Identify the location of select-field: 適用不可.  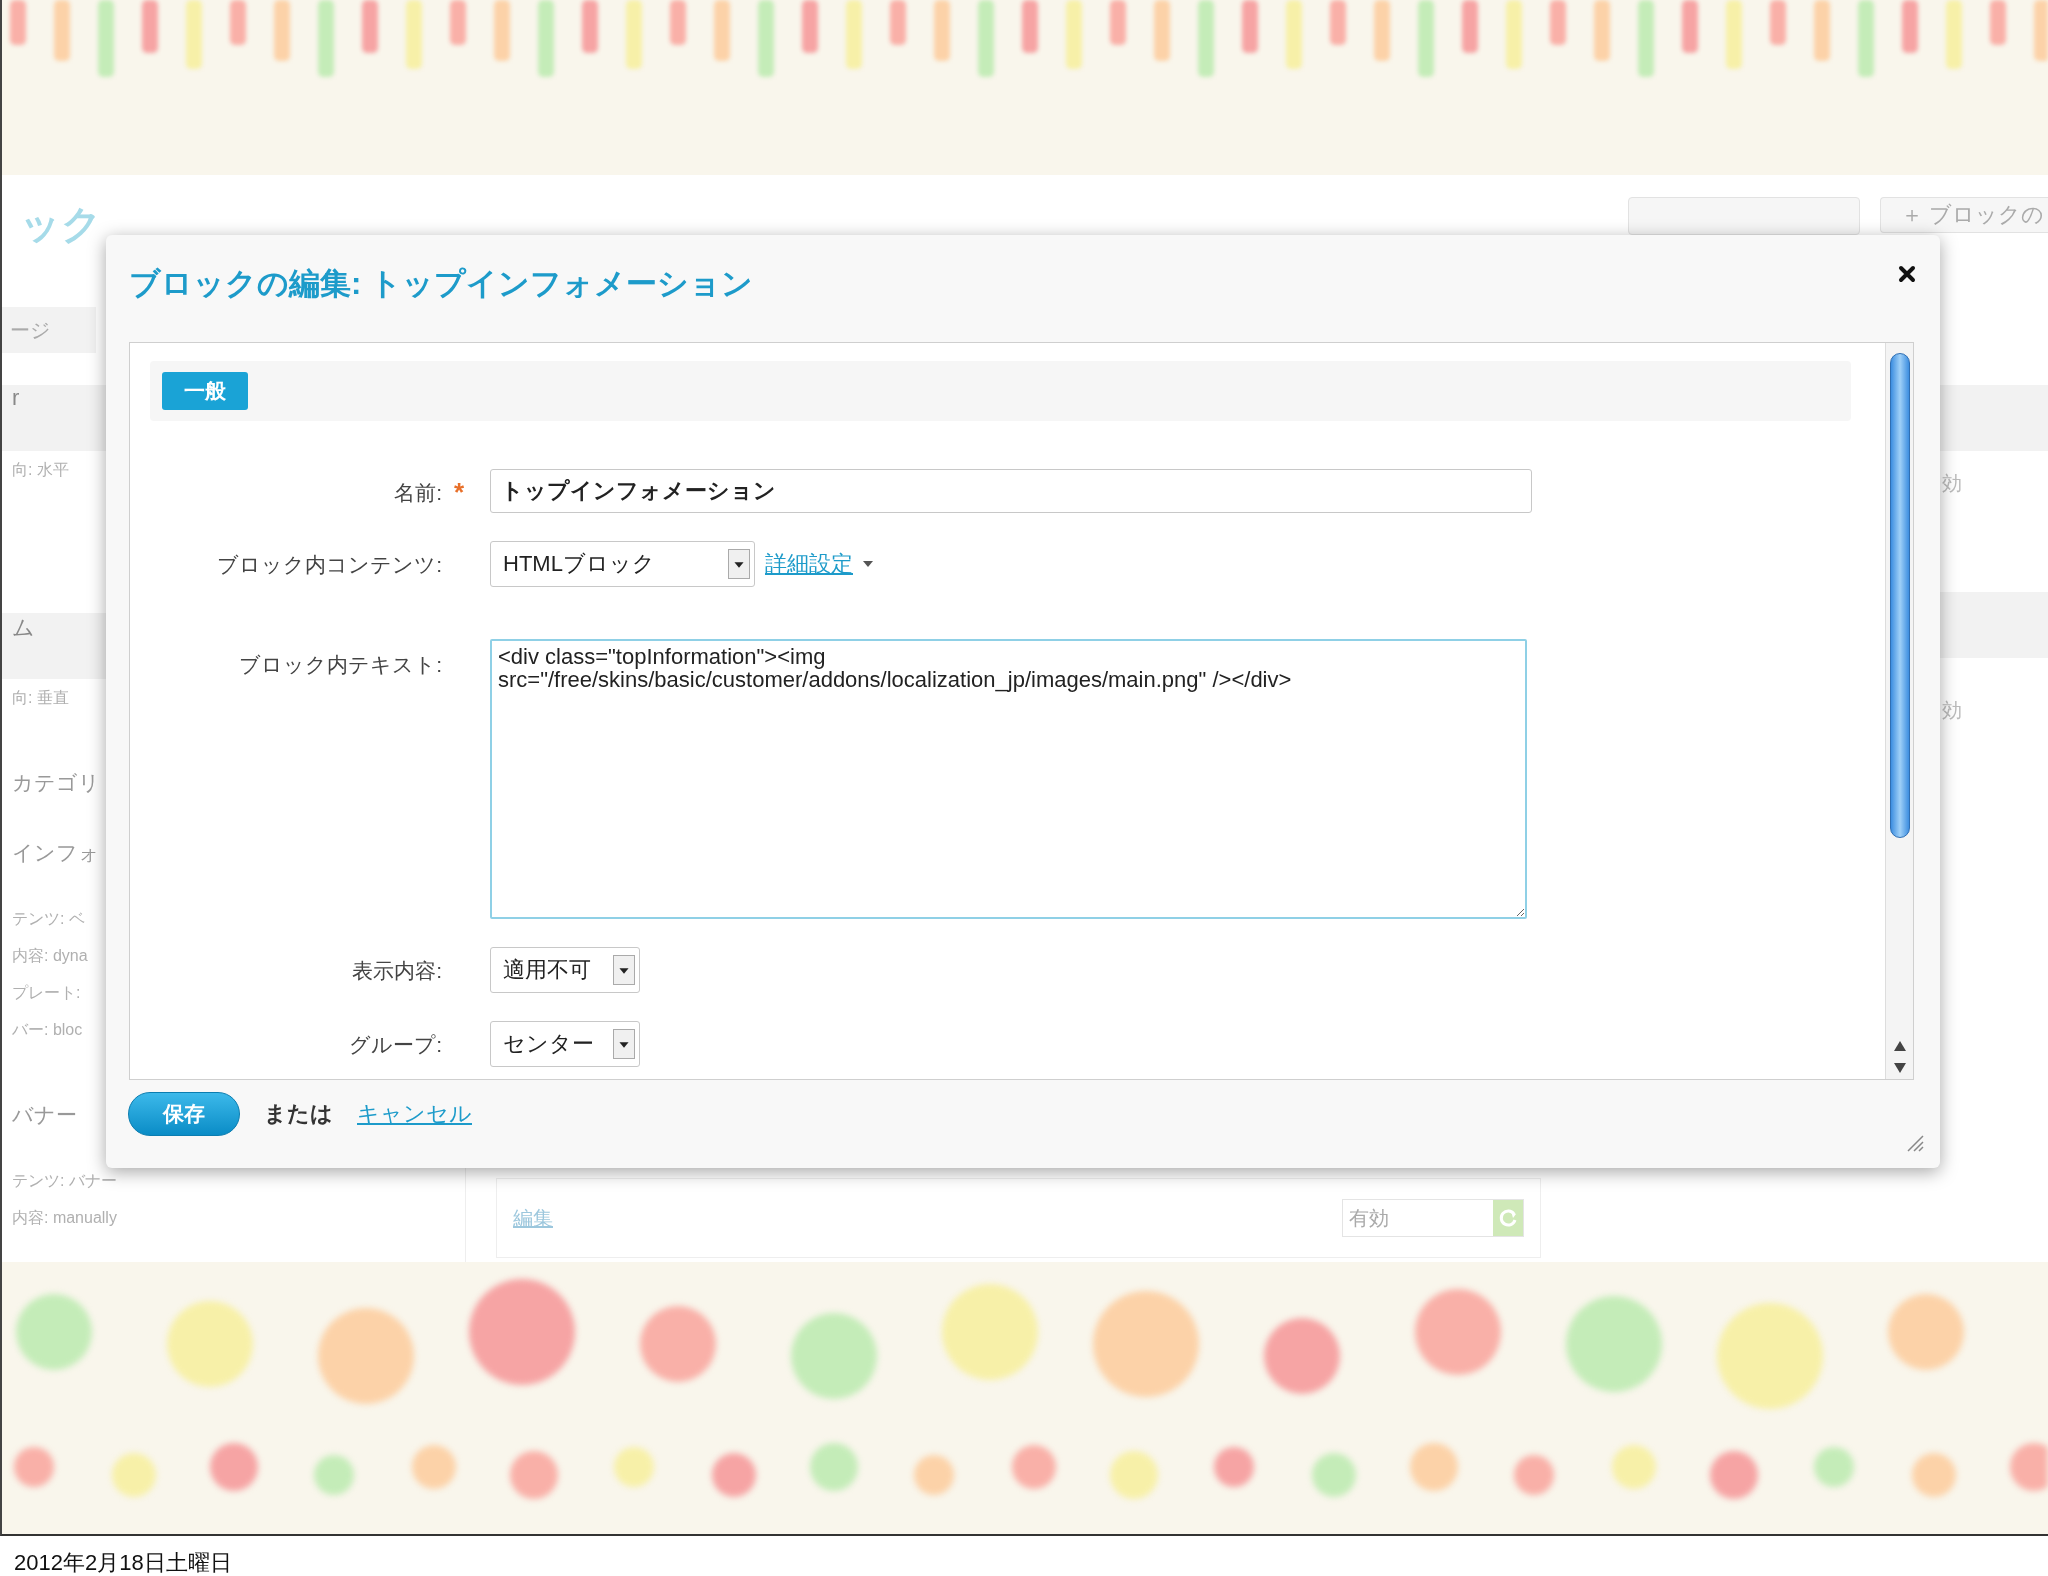
(565, 970).